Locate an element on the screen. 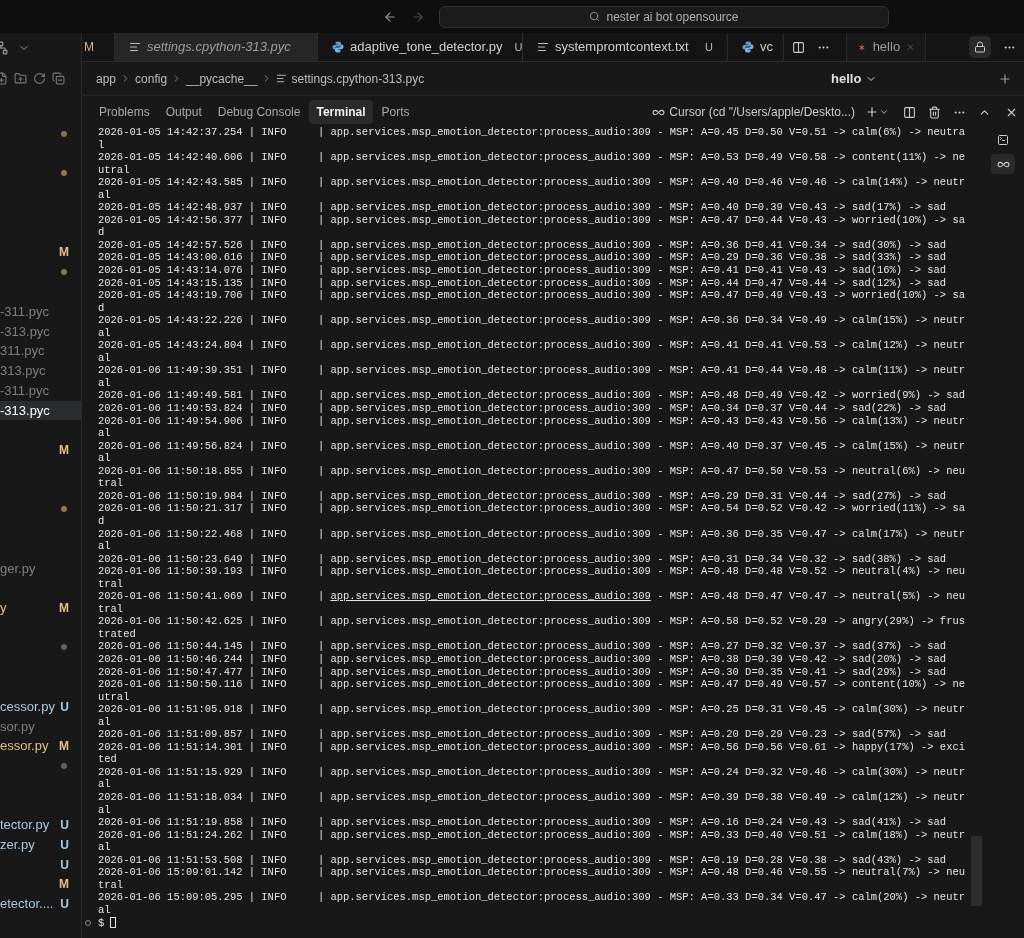 Image resolution: width=1024 pixels, height=938 pixels. split-editor-icon is located at coordinates (798, 47).